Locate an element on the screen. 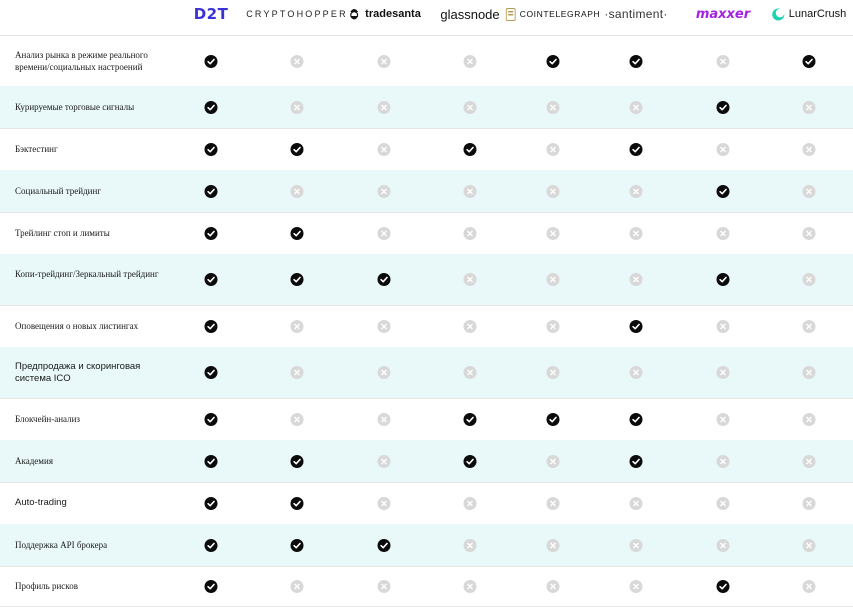 The height and width of the screenshot is (607, 853). table-row: Академия is located at coordinates (426, 461).